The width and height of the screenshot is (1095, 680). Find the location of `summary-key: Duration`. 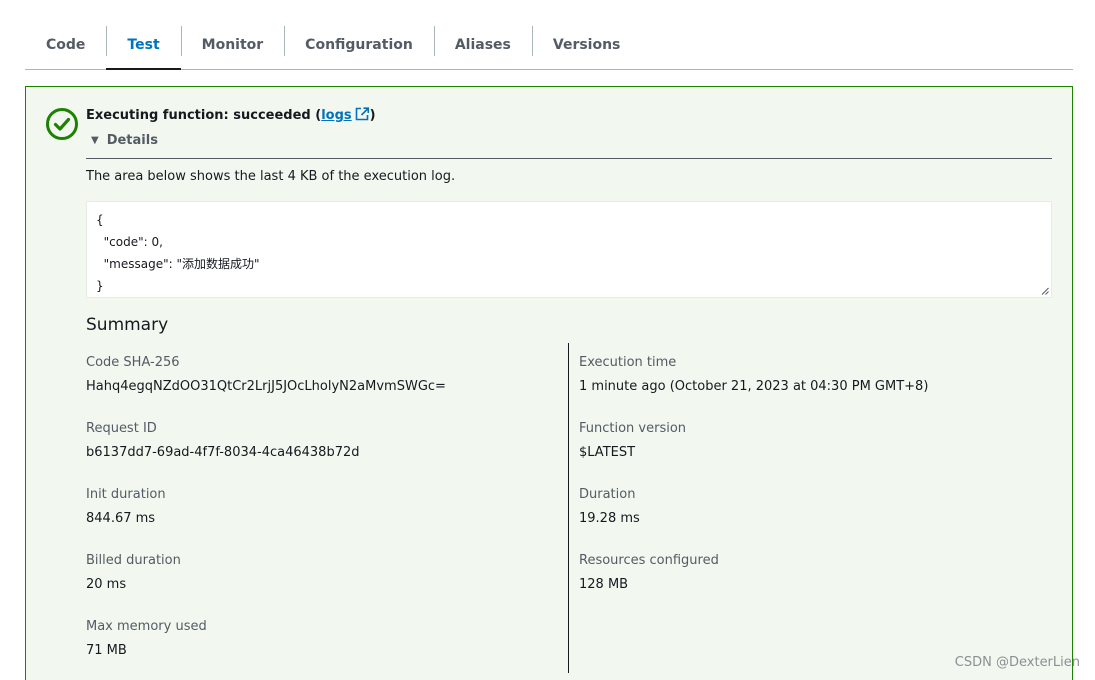

summary-key: Duration is located at coordinates (607, 494).